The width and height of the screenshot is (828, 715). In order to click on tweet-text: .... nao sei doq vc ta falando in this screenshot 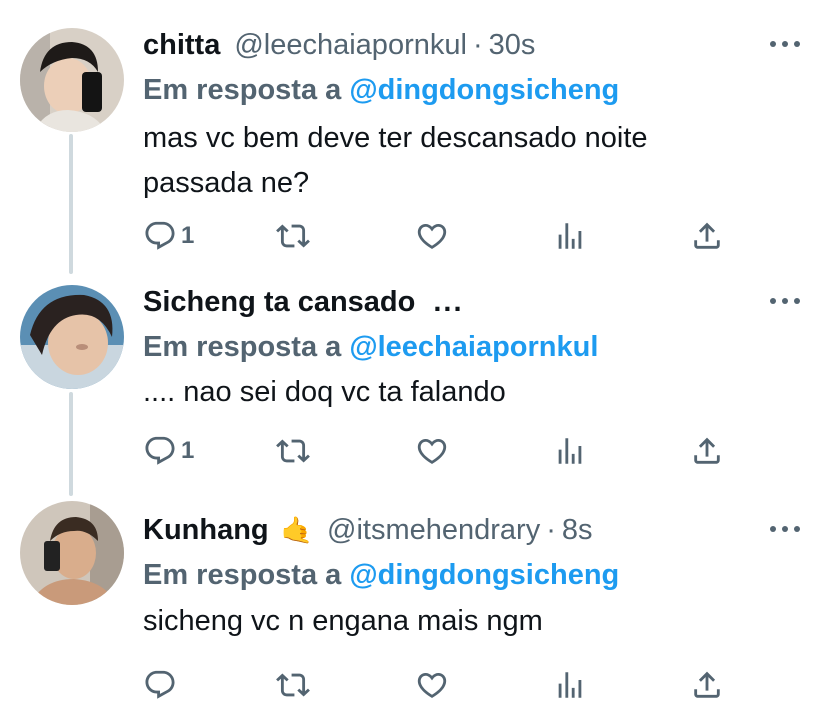, I will do `click(463, 392)`.